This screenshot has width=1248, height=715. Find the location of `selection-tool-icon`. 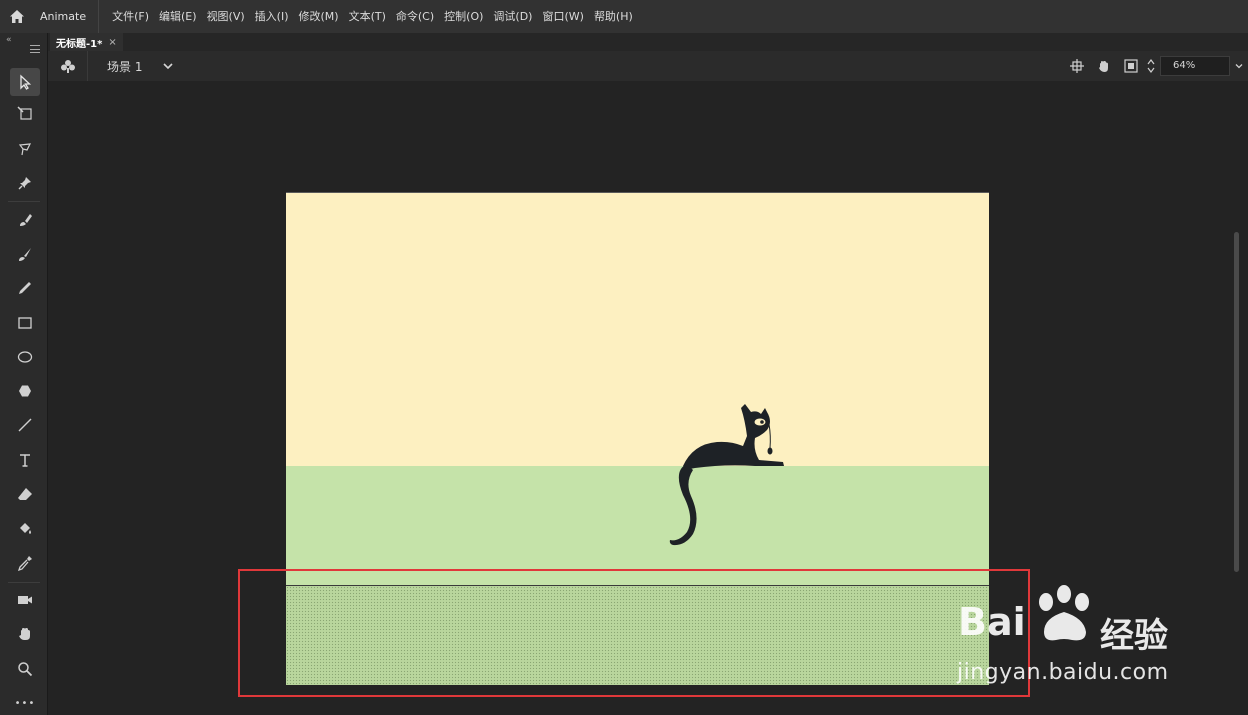

selection-tool-icon is located at coordinates (25, 82).